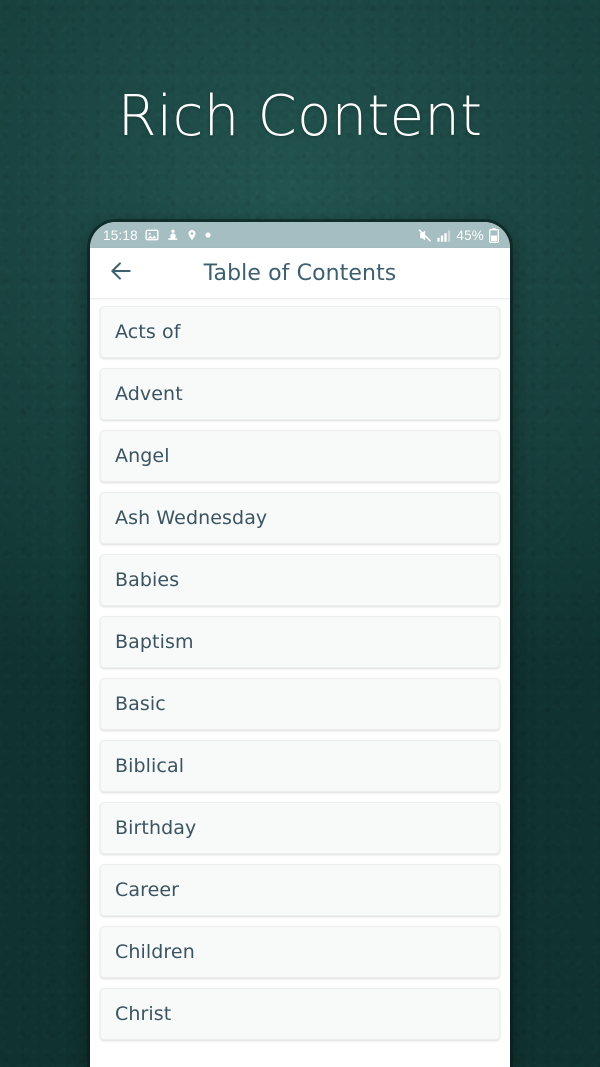 The width and height of the screenshot is (600, 1067). What do you see at coordinates (140, 704) in the screenshot?
I see `list-item-label: Basic` at bounding box center [140, 704].